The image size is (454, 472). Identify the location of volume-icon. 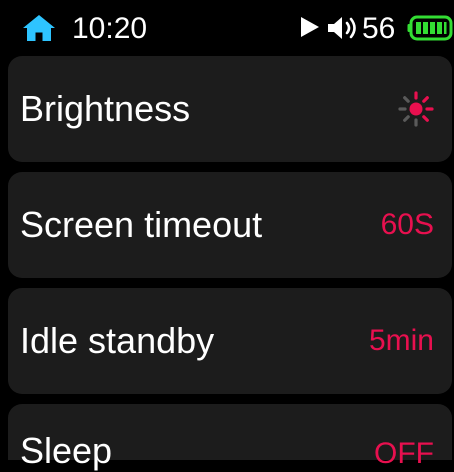
(342, 28).